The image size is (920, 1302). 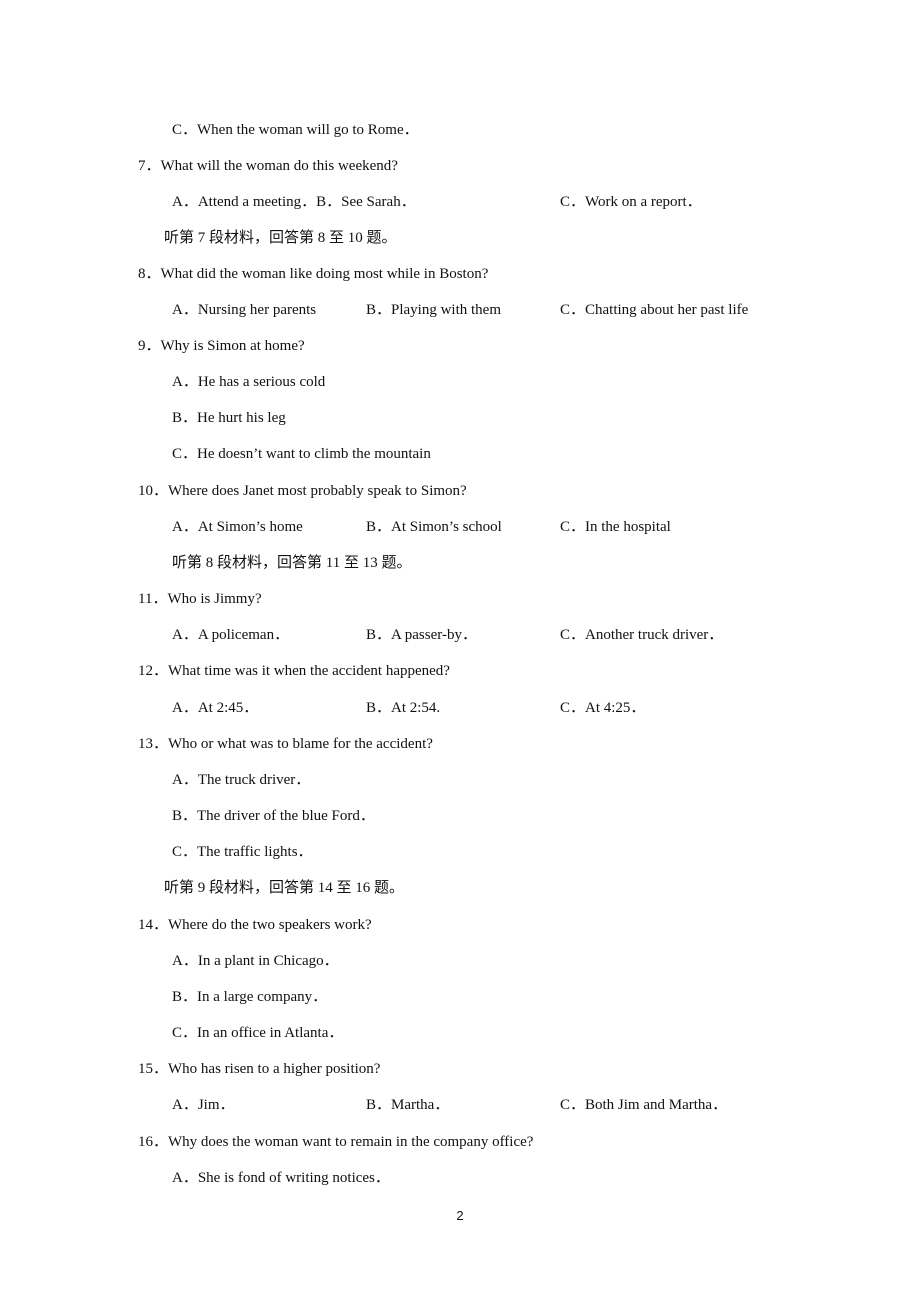 I want to click on question-9: 9．Why is Simon at home?, so click(x=221, y=346).